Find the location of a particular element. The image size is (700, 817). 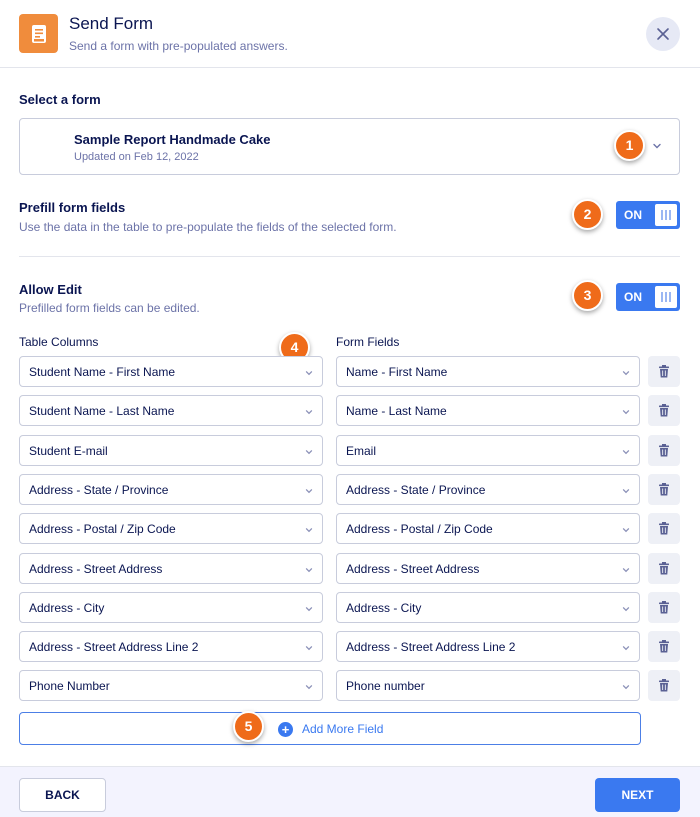

close-button is located at coordinates (663, 34).